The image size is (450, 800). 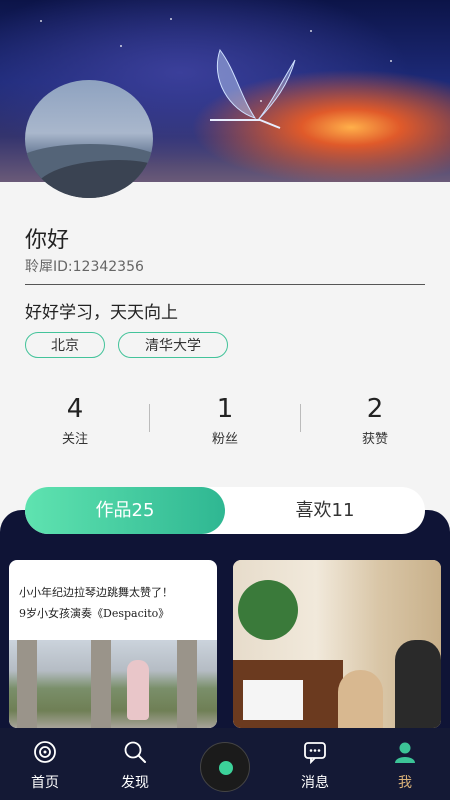 What do you see at coordinates (65, 345) in the screenshot?
I see `tag-location: 北京` at bounding box center [65, 345].